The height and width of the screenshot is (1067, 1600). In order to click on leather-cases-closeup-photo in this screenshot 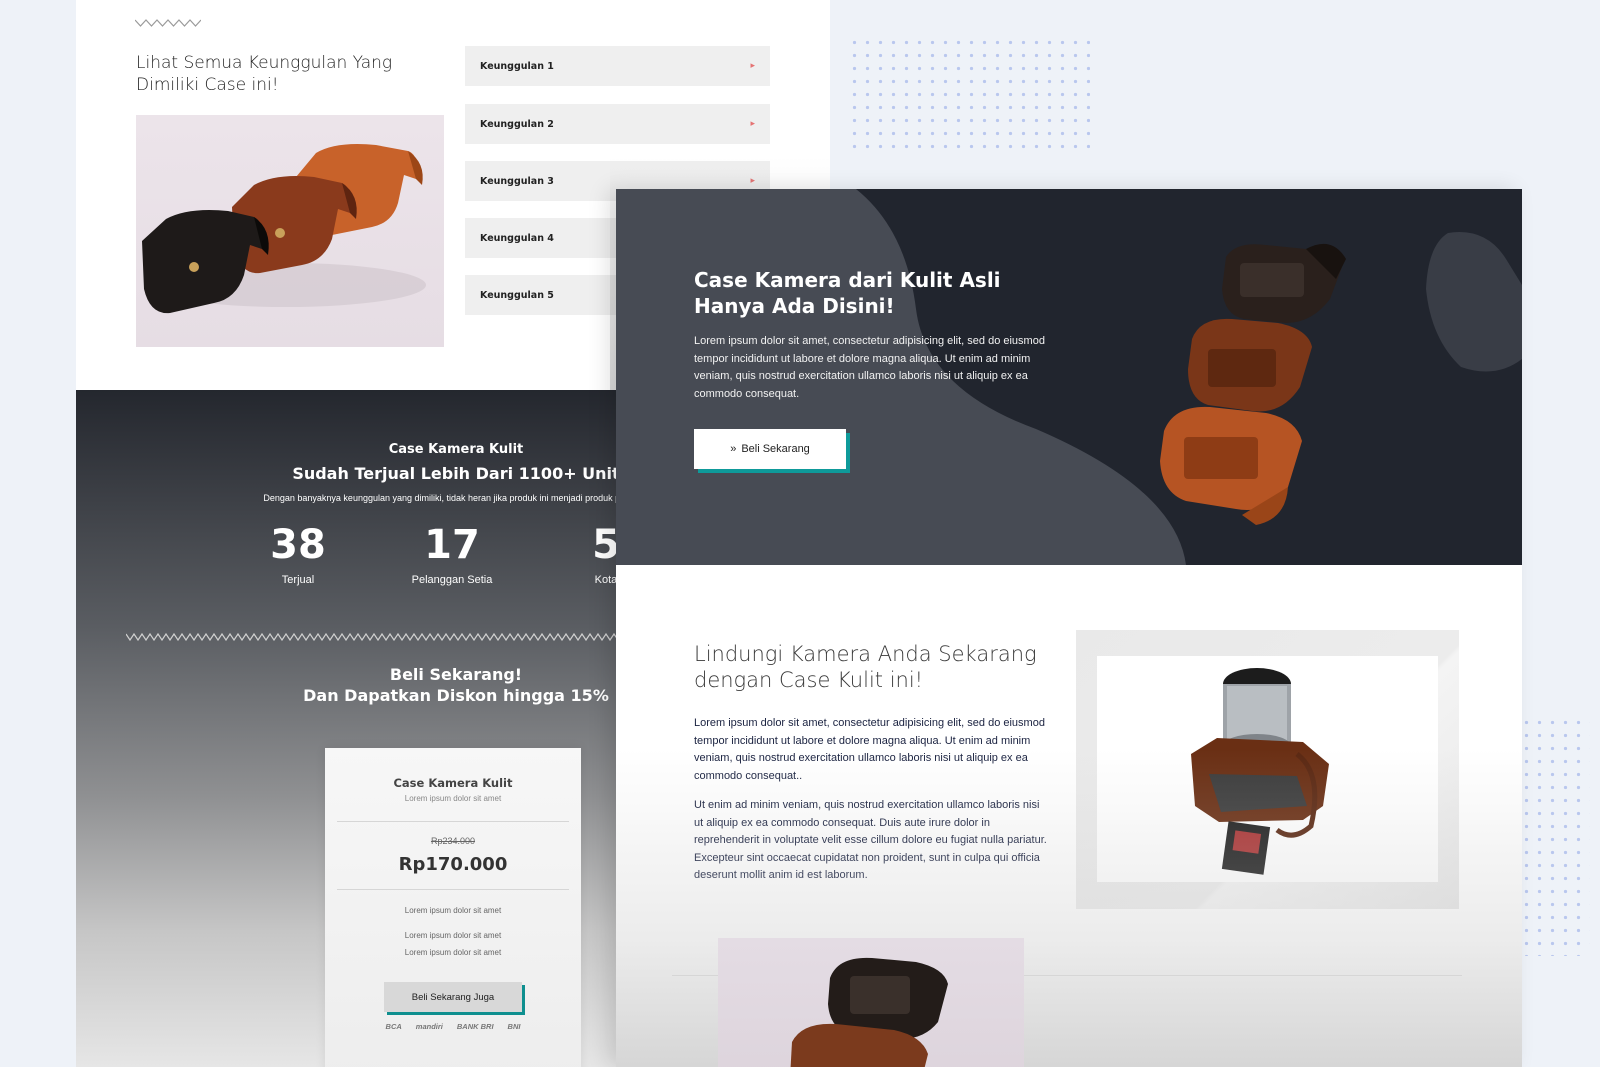, I will do `click(871, 1002)`.